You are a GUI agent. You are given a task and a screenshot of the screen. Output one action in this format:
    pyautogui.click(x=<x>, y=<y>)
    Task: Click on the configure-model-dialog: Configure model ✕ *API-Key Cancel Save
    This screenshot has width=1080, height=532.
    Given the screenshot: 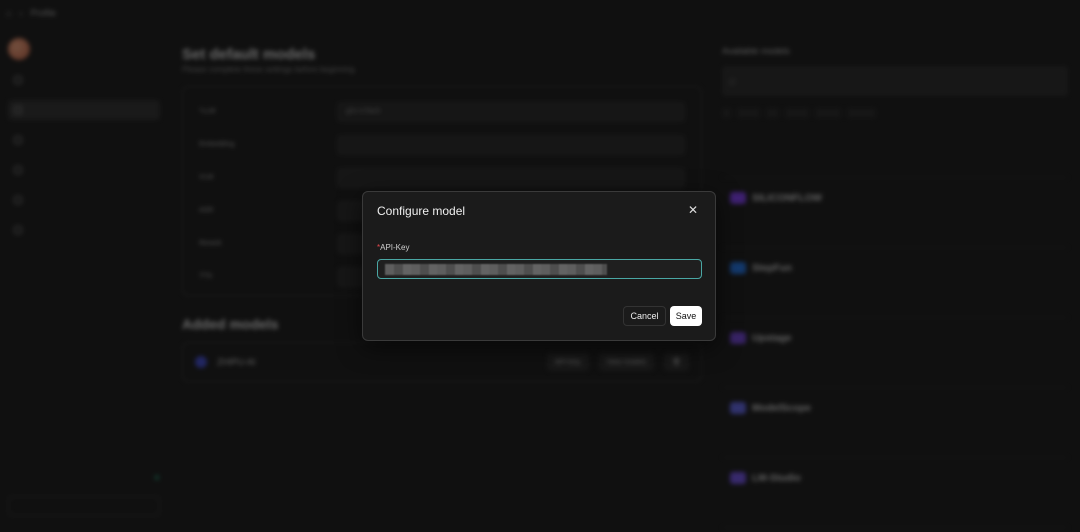 What is the action you would take?
    pyautogui.click(x=539, y=266)
    